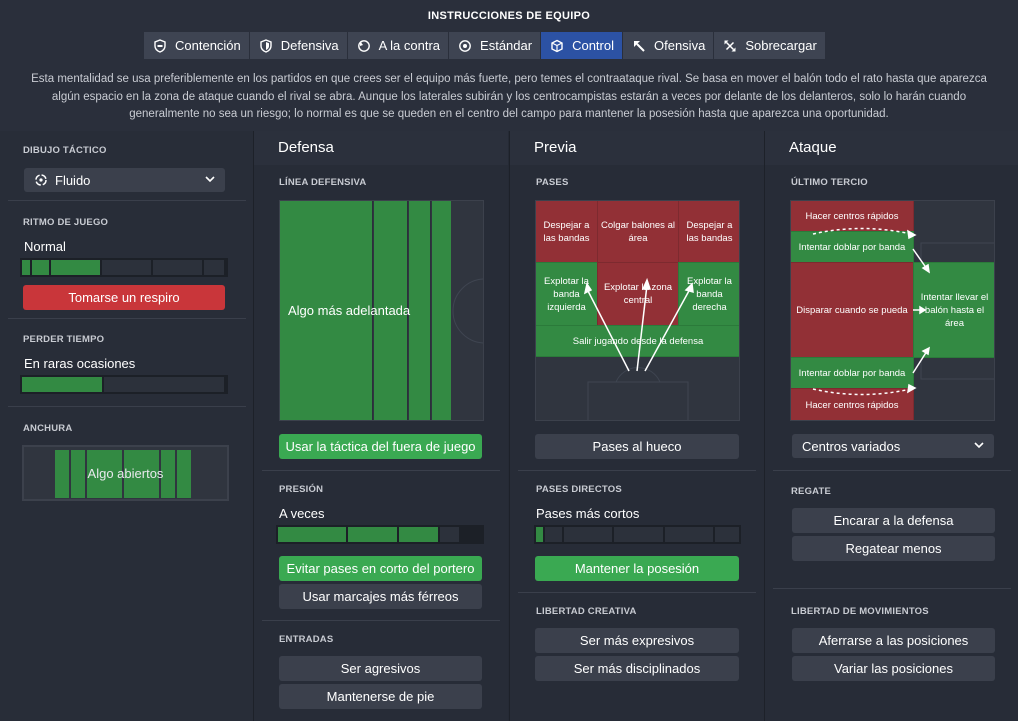  Describe the element at coordinates (349, 310) in the screenshot. I see `line-value: Algo más adelantada` at that location.